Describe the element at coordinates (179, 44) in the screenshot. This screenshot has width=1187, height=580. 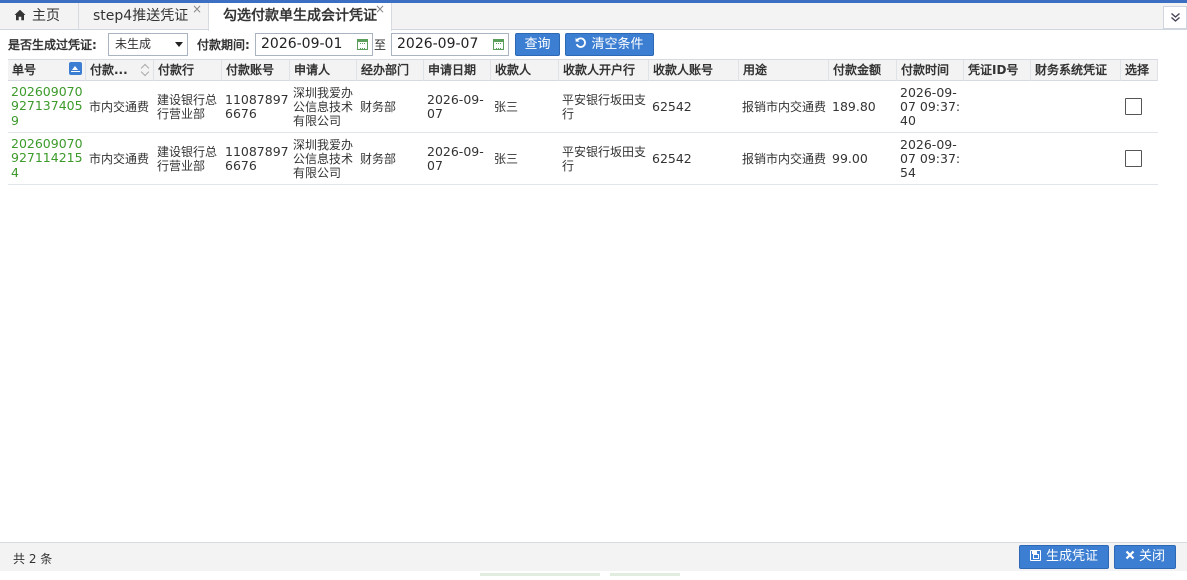
I see `chevron-down-icon` at that location.